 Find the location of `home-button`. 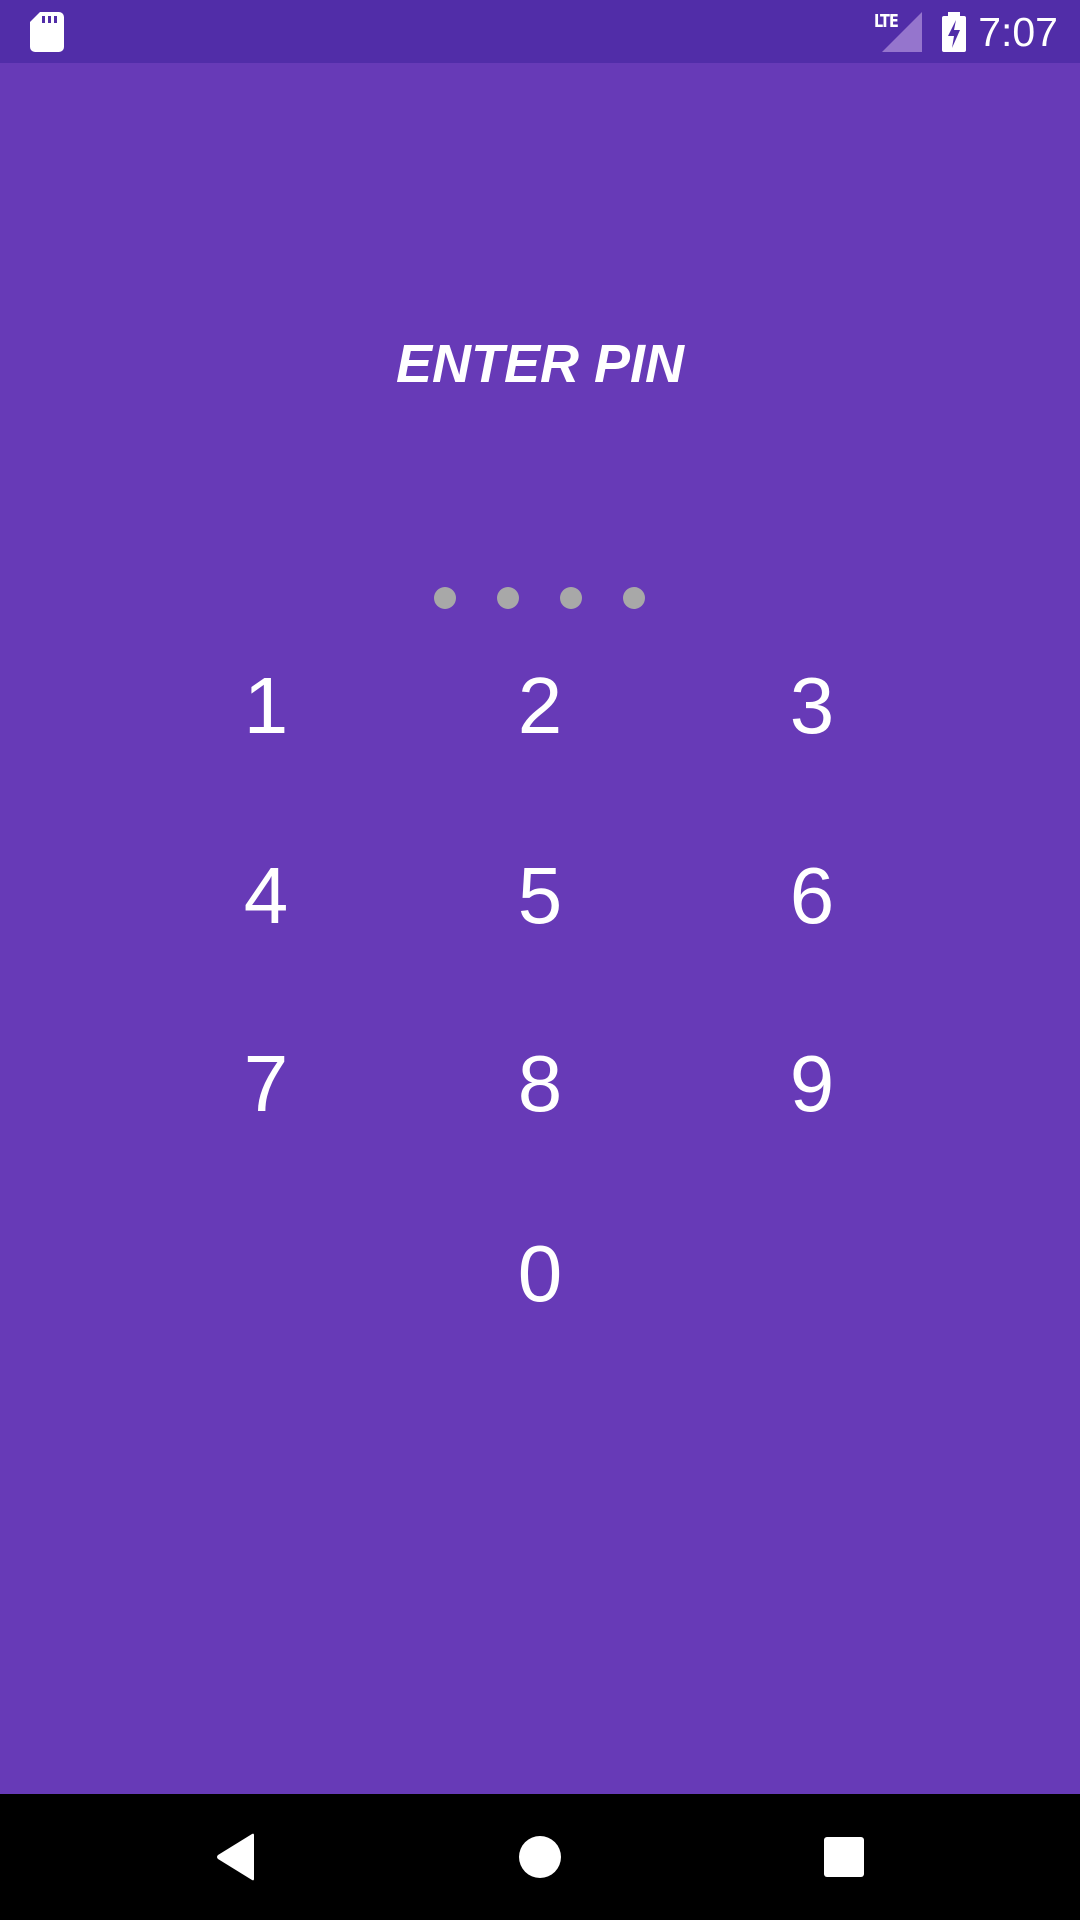

home-button is located at coordinates (540, 1857).